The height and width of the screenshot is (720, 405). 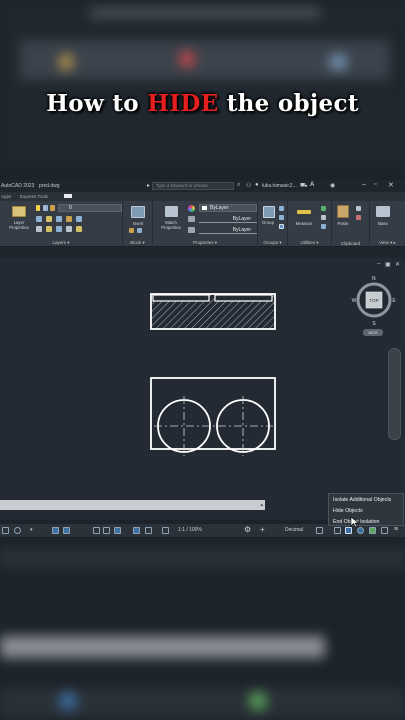 What do you see at coordinates (38, 208) in the screenshot?
I see `bulb-icon` at bounding box center [38, 208].